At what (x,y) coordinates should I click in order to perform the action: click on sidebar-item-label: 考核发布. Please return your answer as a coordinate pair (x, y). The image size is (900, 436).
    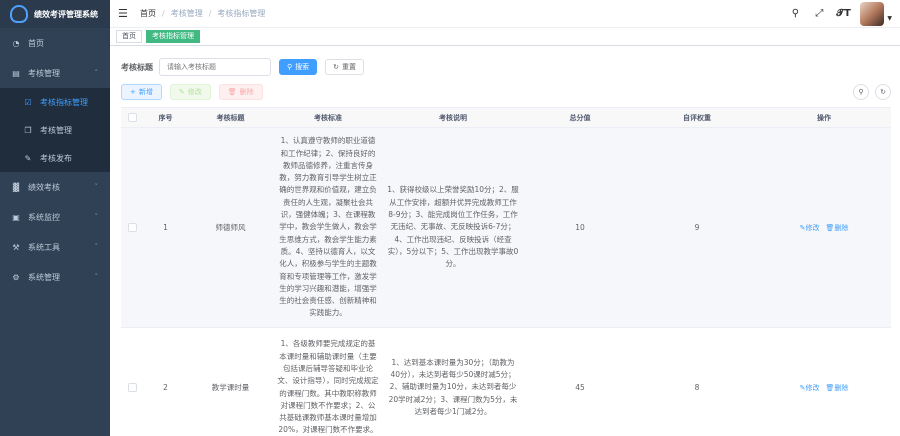
    Looking at the image, I should click on (56, 158).